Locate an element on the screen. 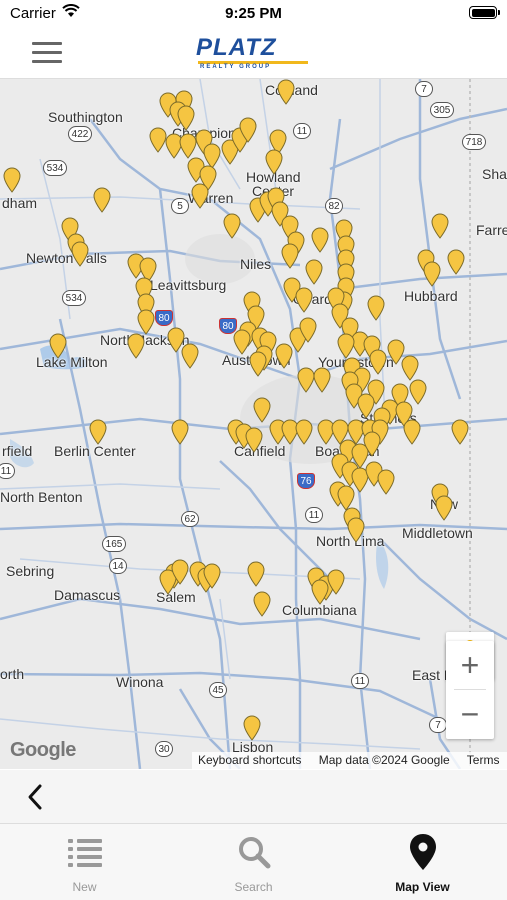 The width and height of the screenshot is (507, 900). route-shield: 82 is located at coordinates (334, 206).